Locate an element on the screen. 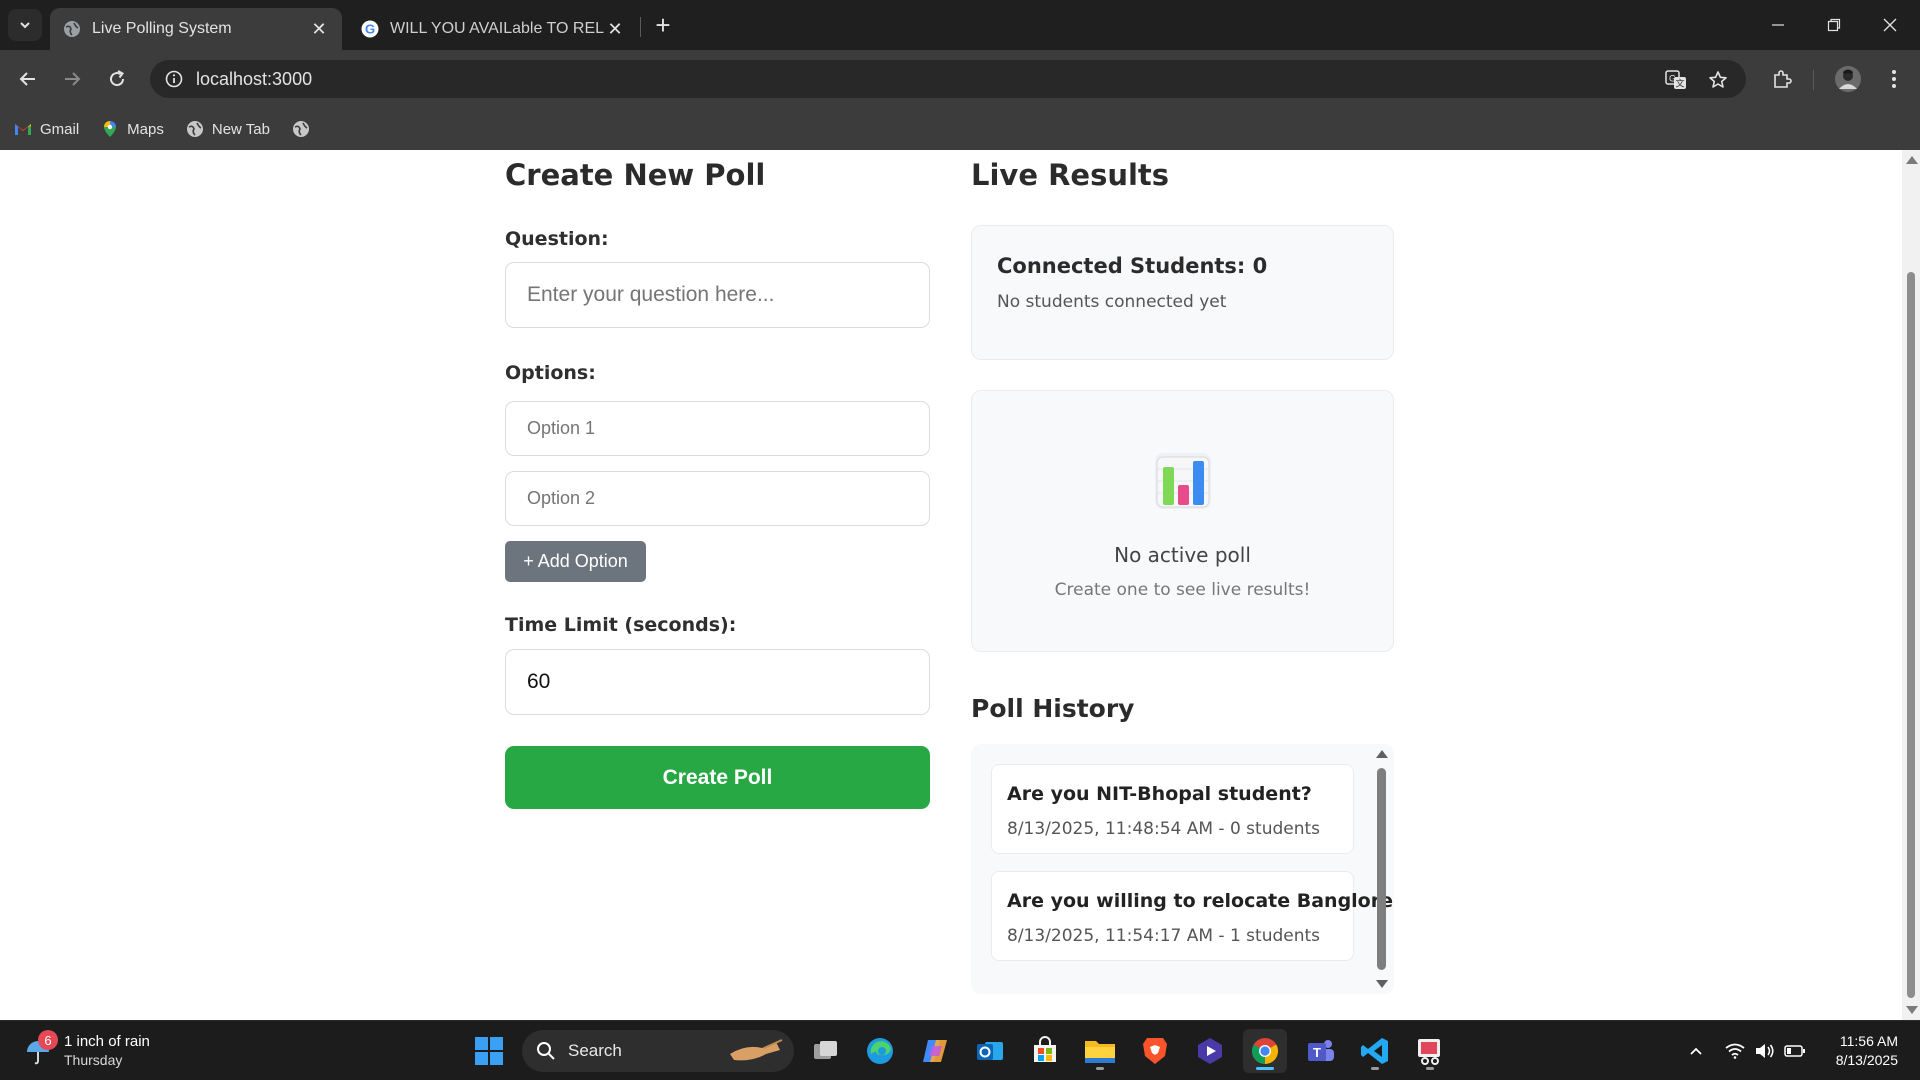 This screenshot has width=1920, height=1081. weather-summary: 1 inch of rain is located at coordinates (107, 1041).